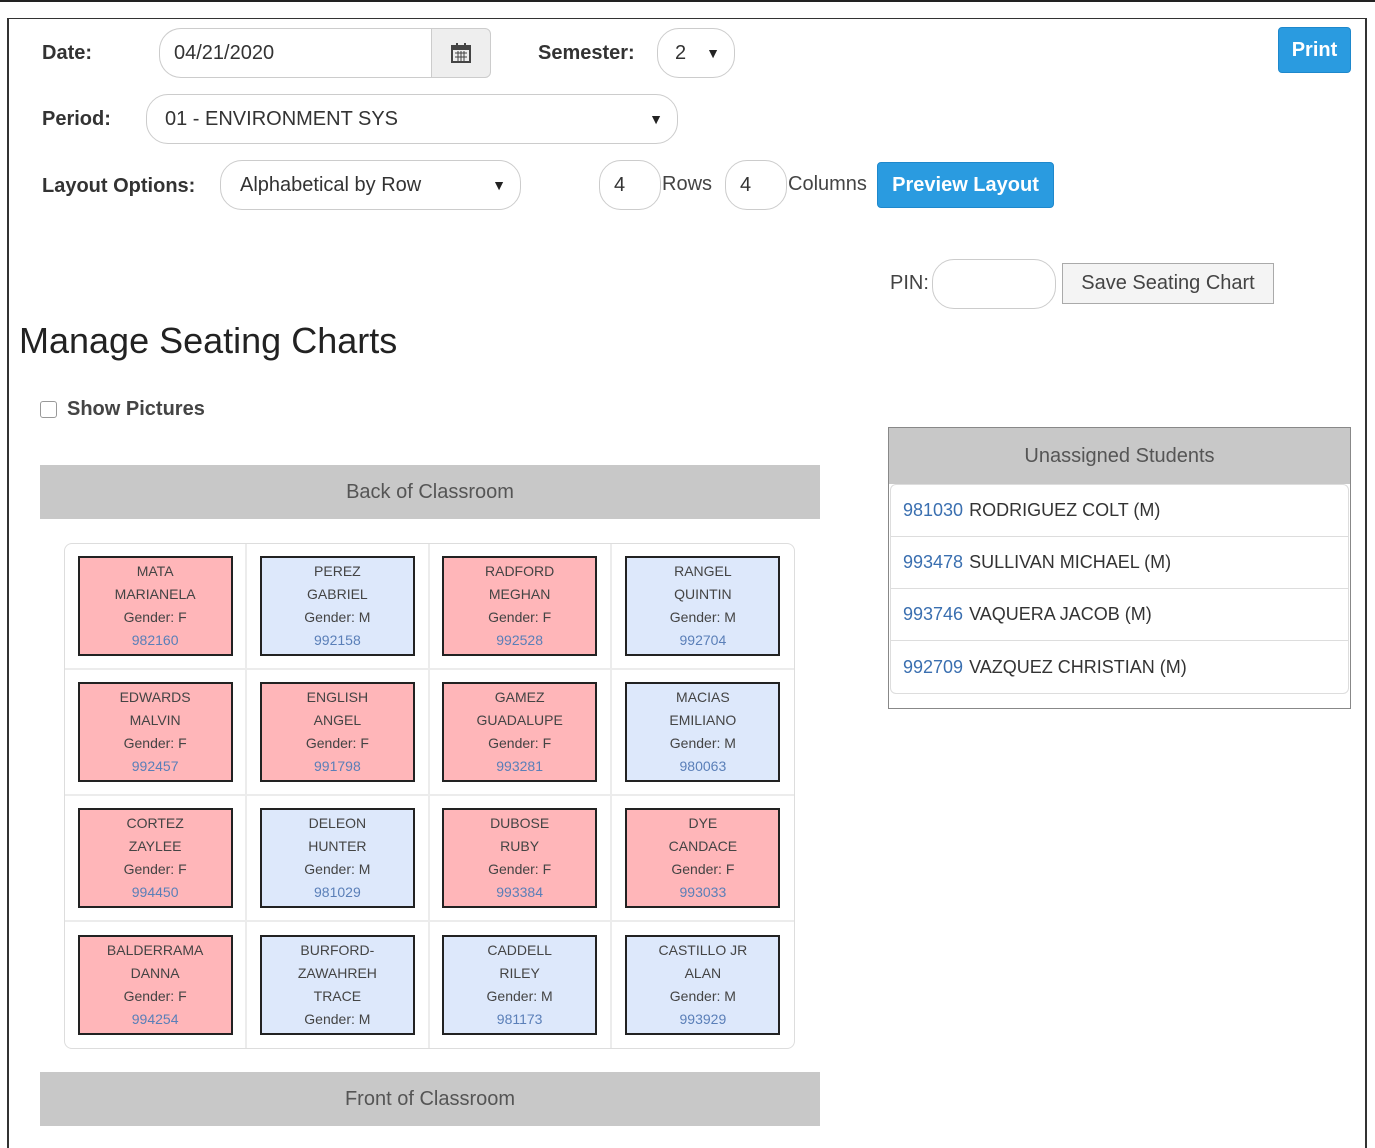 The image size is (1375, 1148). Describe the element at coordinates (756, 185) in the screenshot. I see `columns-input: 4` at that location.